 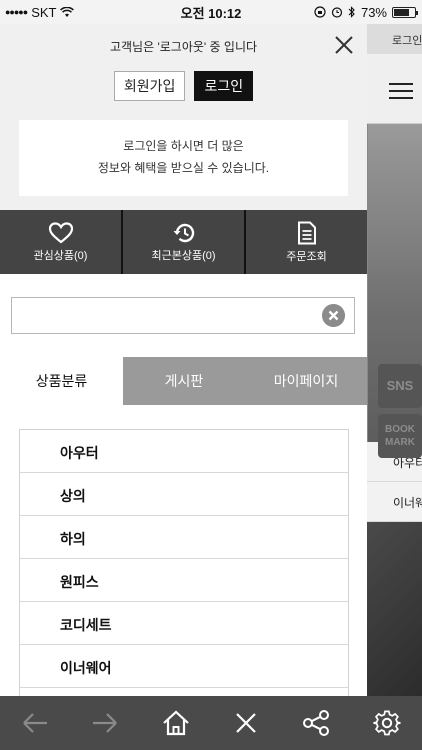 I want to click on wishlist-button: 관심상품(0), so click(x=61, y=242).